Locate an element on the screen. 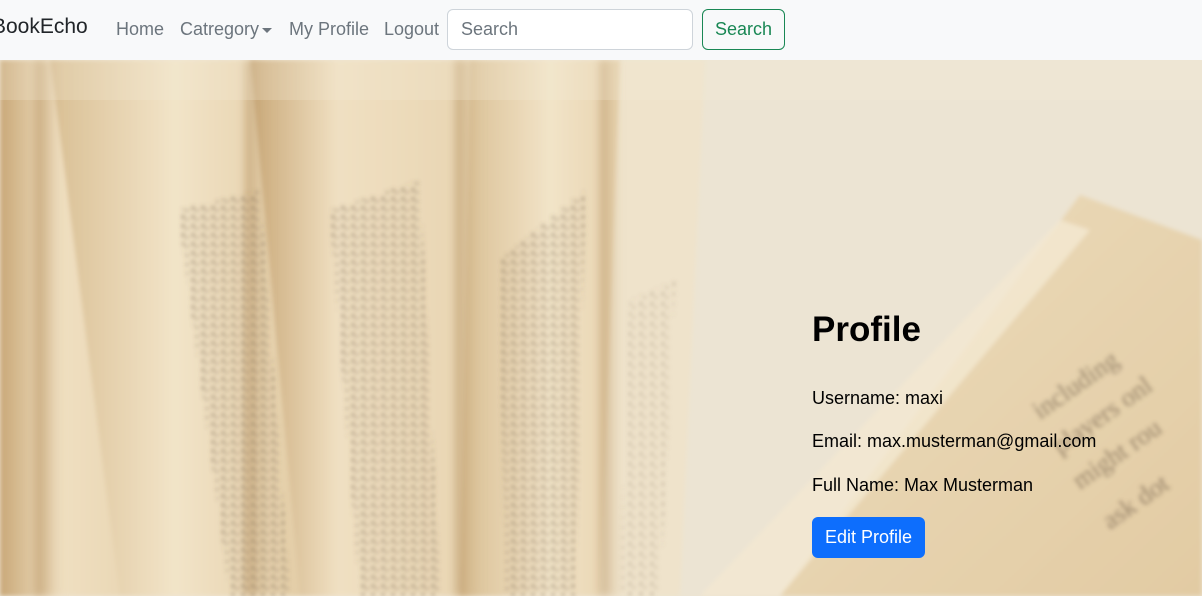 Image resolution: width=1202 pixels, height=596 pixels. edit-profile-button: Edit Profile is located at coordinates (868, 537).